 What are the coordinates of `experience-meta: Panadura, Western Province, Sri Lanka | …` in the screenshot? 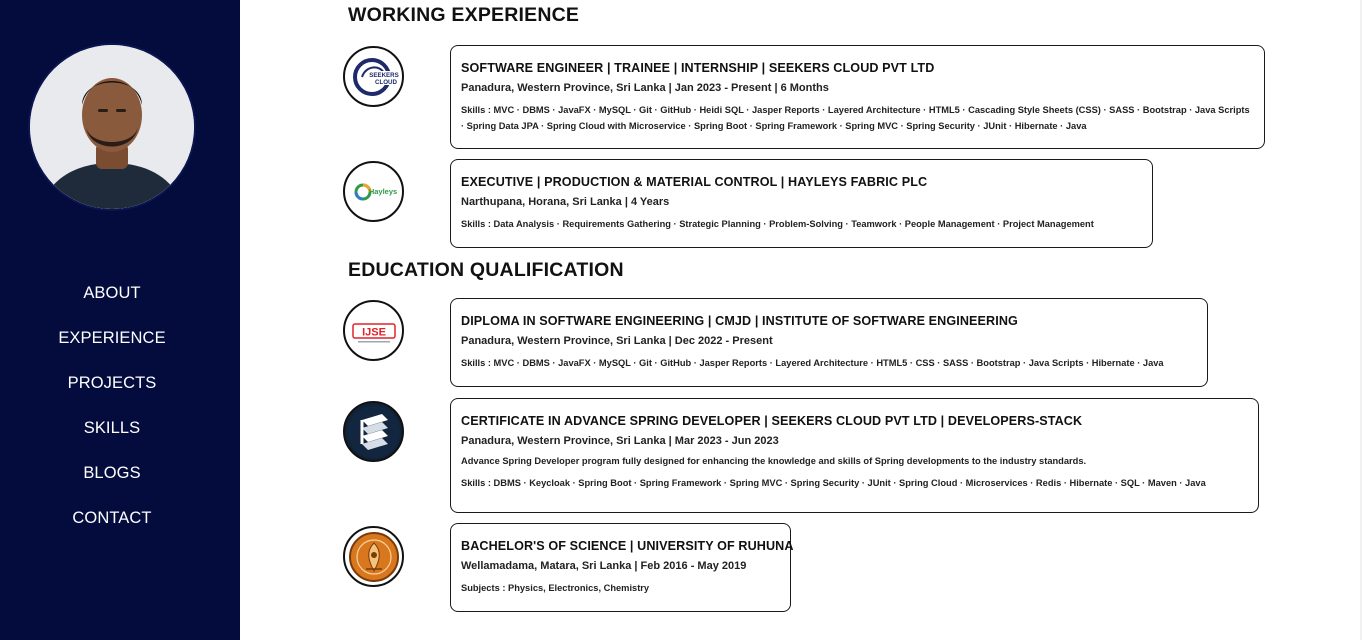 It's located at (645, 88).